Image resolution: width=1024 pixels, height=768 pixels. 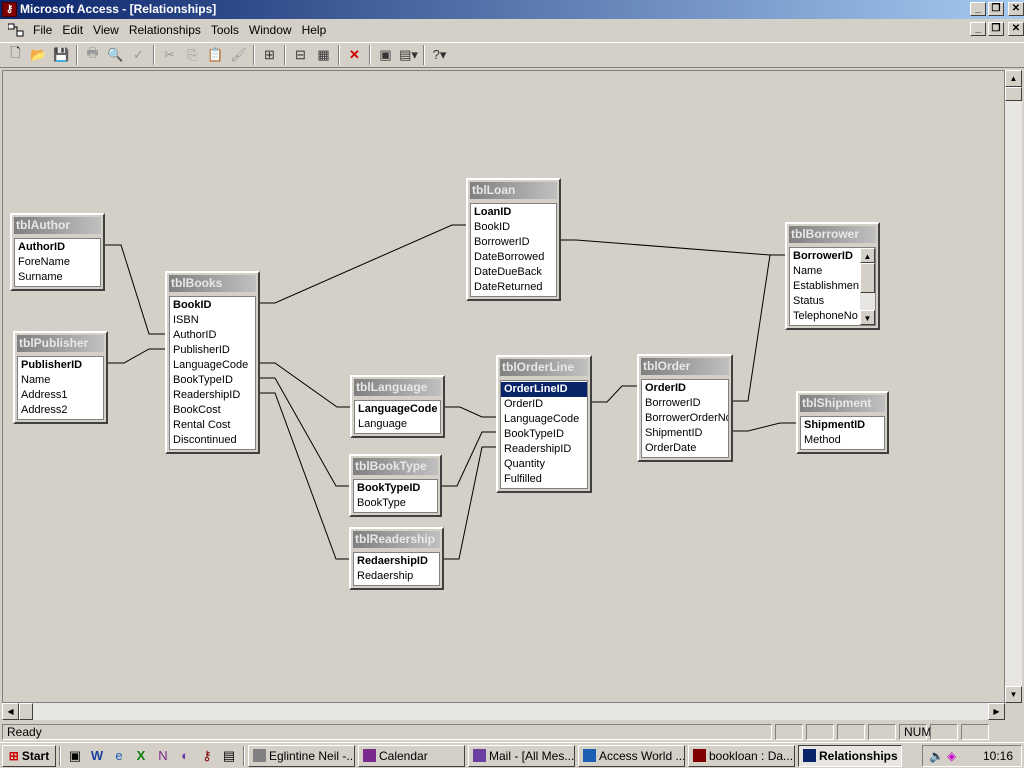 What do you see at coordinates (824, 316) in the screenshot?
I see `field-item: TelephoneNo` at bounding box center [824, 316].